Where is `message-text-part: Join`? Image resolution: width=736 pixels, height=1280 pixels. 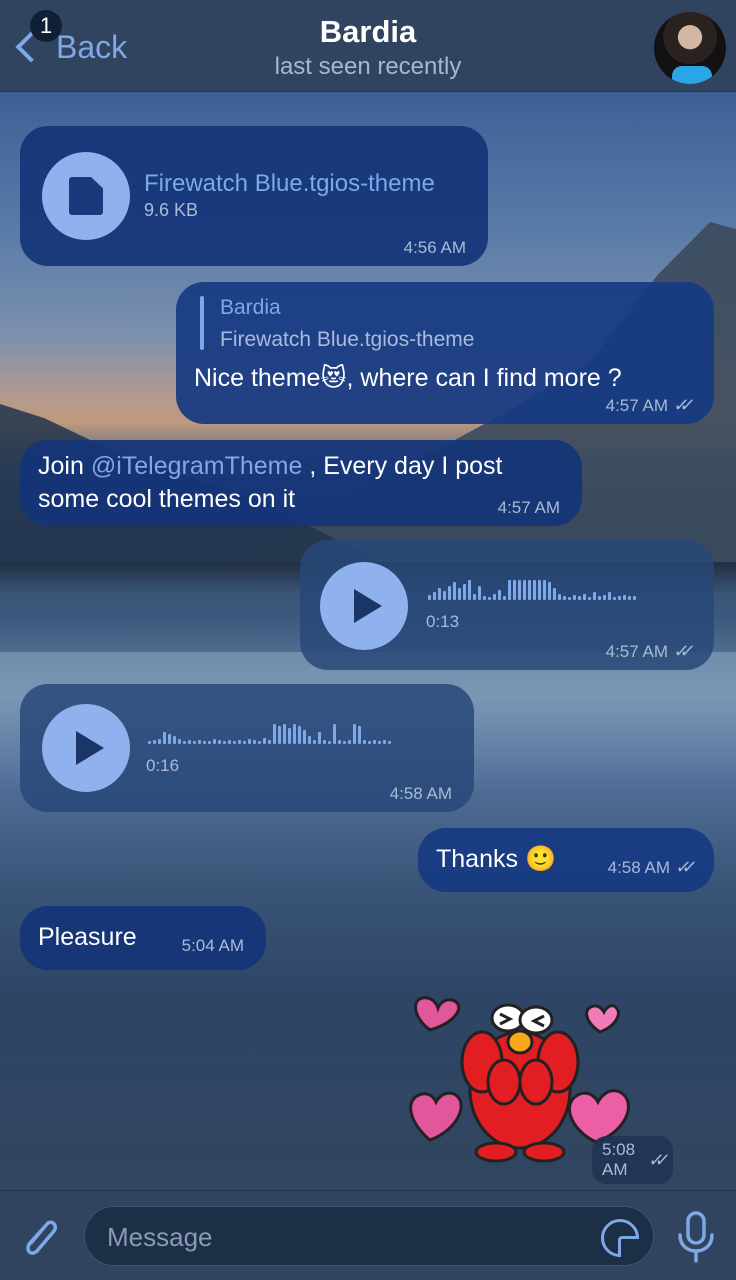 message-text-part: Join is located at coordinates (64, 466).